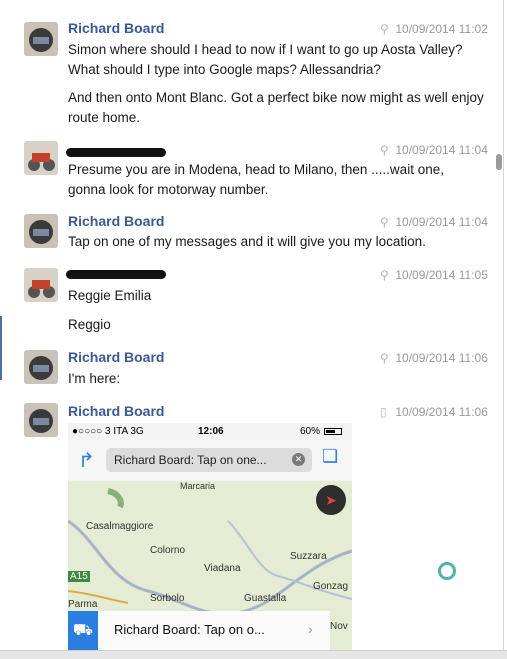  I want to click on message-text: Reggie Emilia, so click(110, 295).